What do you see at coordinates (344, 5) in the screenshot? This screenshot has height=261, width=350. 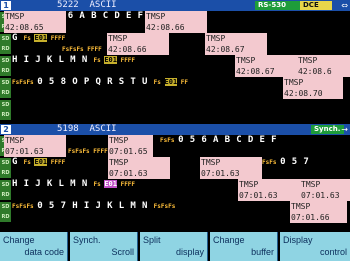 I see `direction-icon: ⇔` at bounding box center [344, 5].